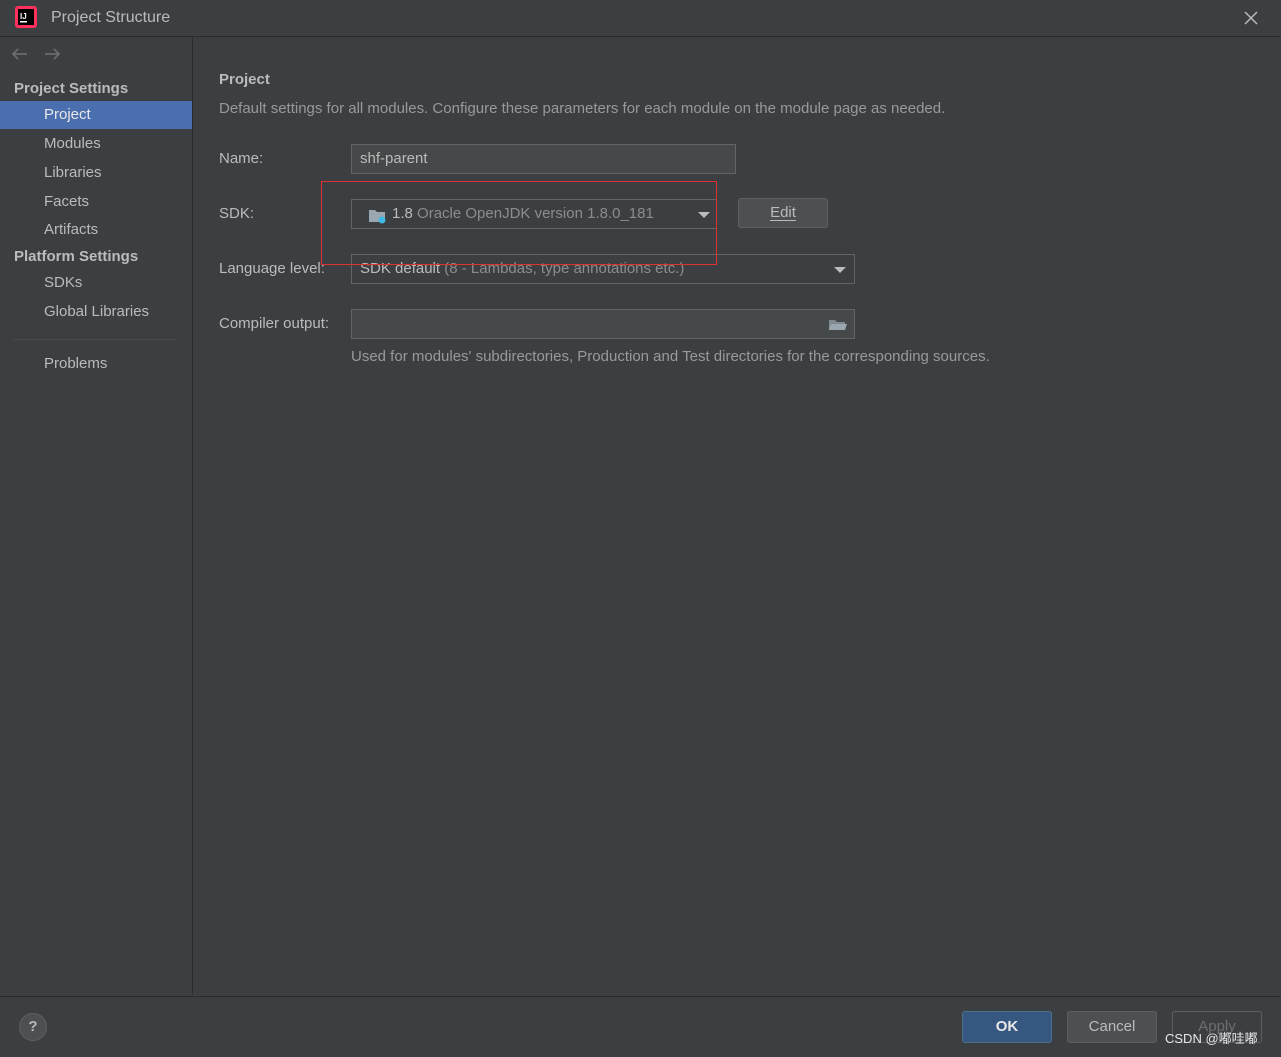  What do you see at coordinates (840, 270) in the screenshot?
I see `chevron-down-icon` at bounding box center [840, 270].